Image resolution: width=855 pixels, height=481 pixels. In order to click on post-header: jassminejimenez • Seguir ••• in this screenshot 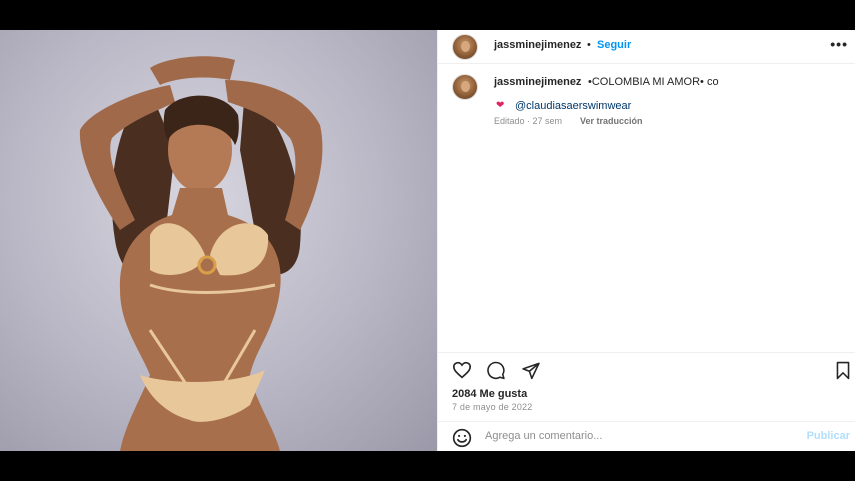, I will do `click(646, 47)`.